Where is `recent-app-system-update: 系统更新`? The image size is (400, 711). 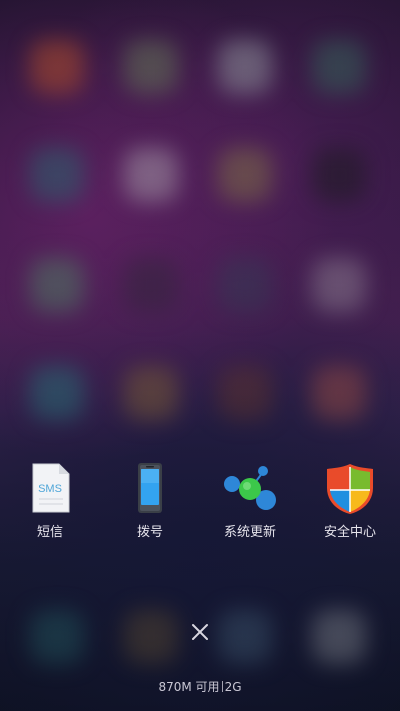
recent-app-system-update: 系统更新 is located at coordinates (250, 508).